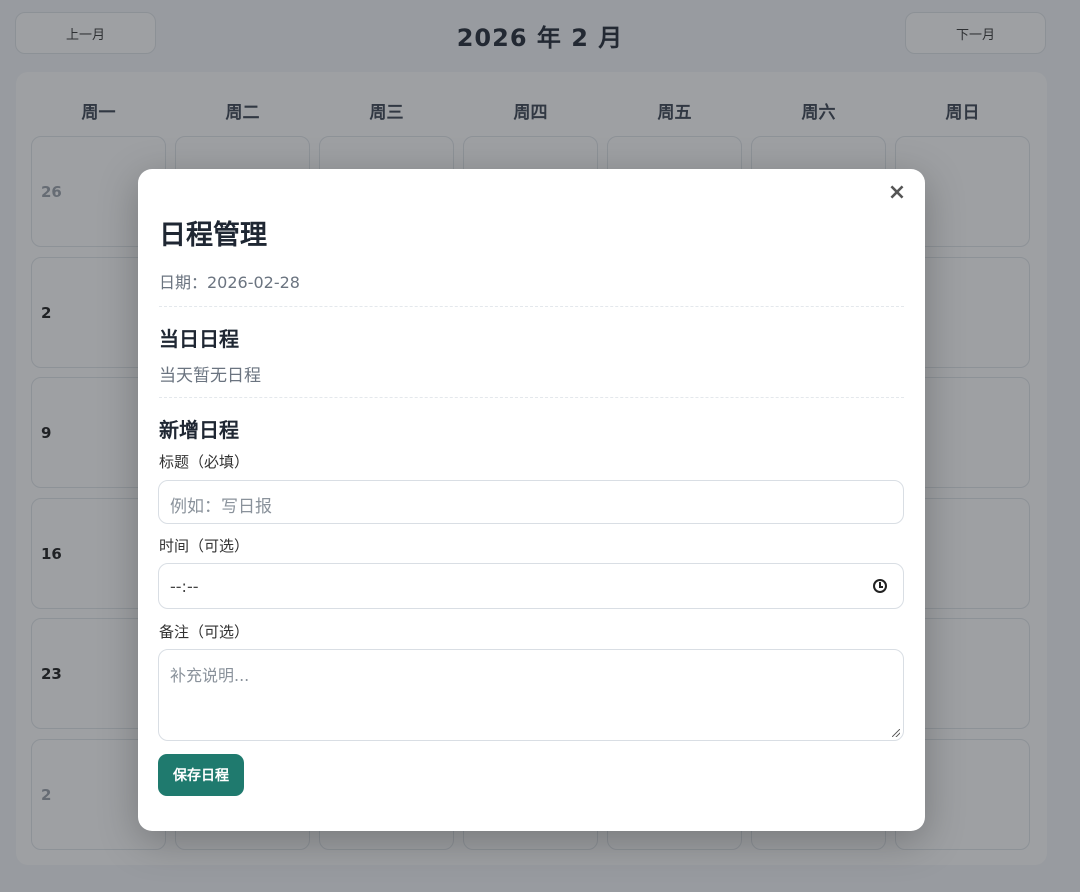 Image resolution: width=1080 pixels, height=892 pixels. What do you see at coordinates (199, 339) in the screenshot?
I see `today-schedule-heading: 当日日程` at bounding box center [199, 339].